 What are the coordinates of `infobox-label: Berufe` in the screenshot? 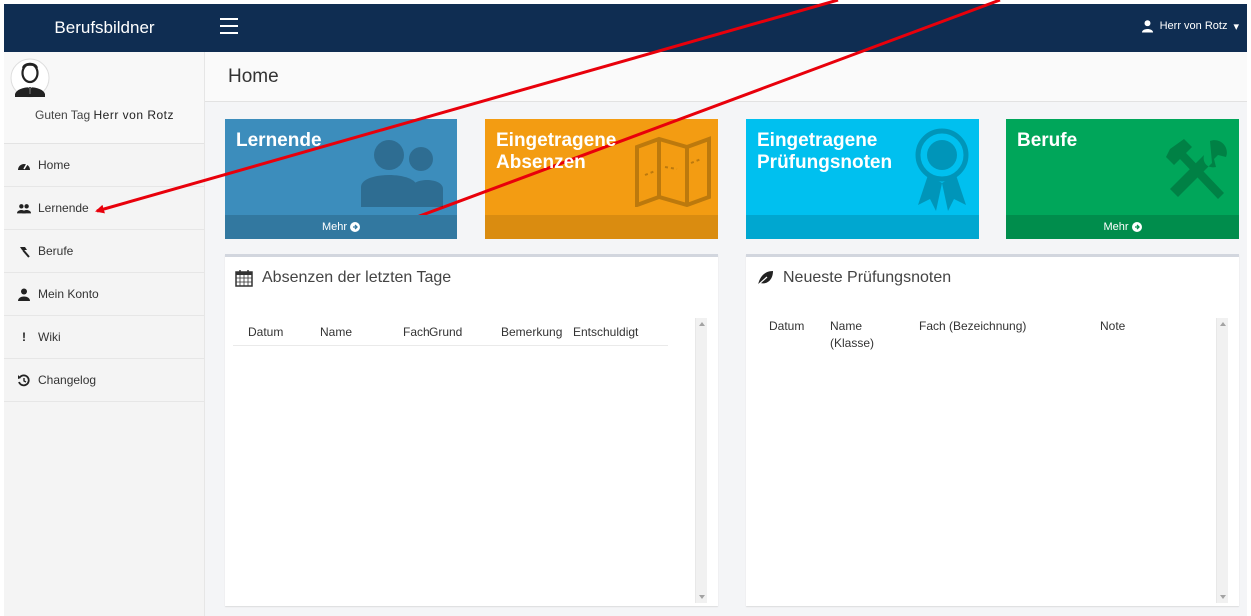 It's located at (1047, 140).